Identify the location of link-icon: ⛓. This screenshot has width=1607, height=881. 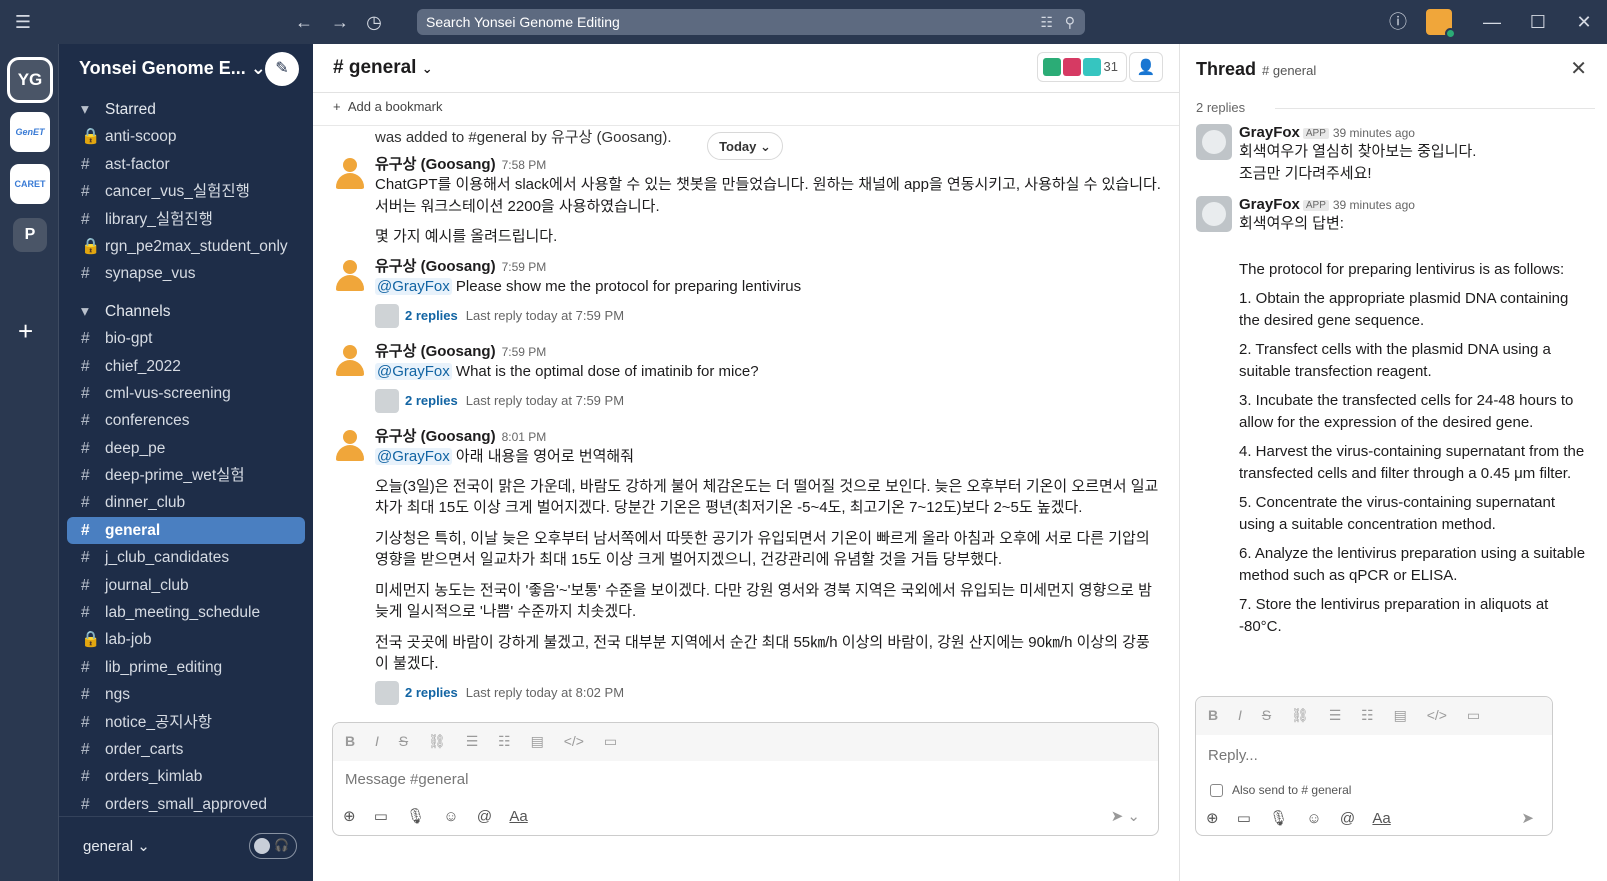
(1300, 715).